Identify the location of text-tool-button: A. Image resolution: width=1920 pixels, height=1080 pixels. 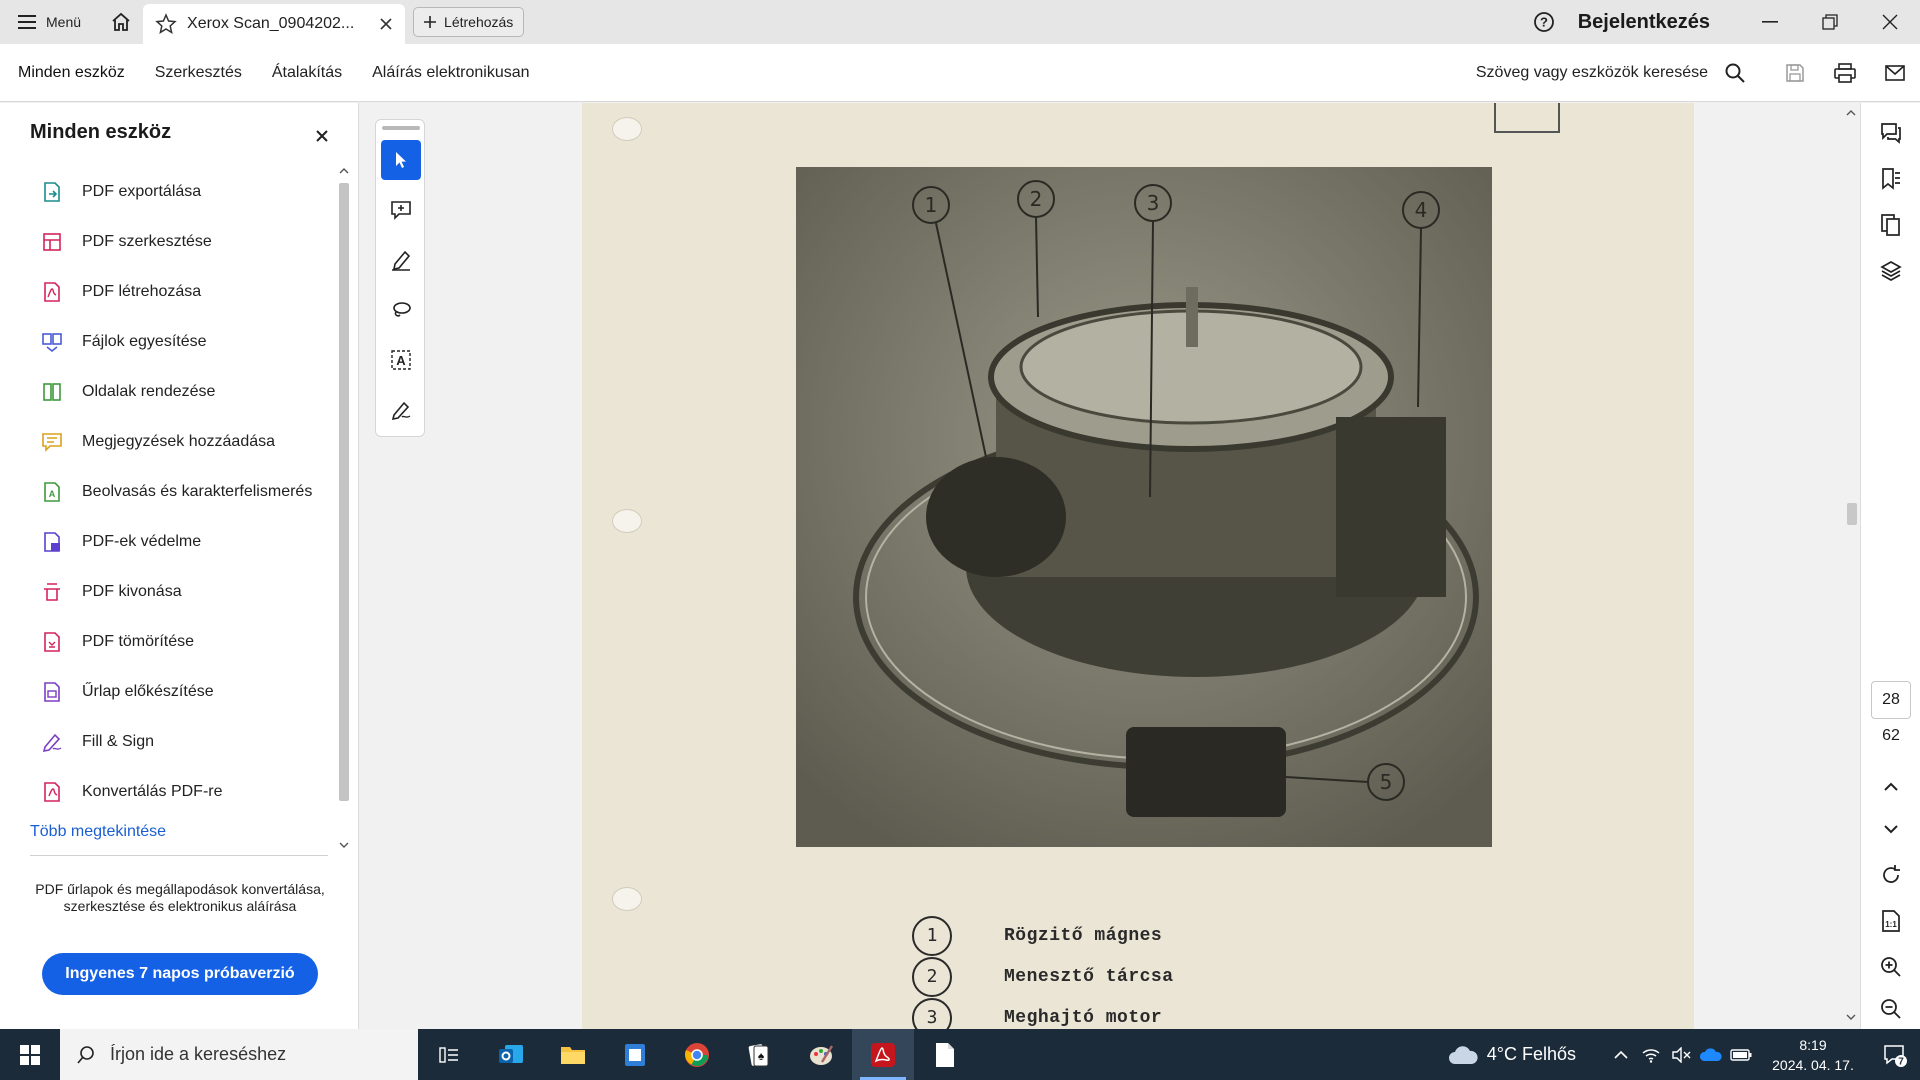
(401, 360).